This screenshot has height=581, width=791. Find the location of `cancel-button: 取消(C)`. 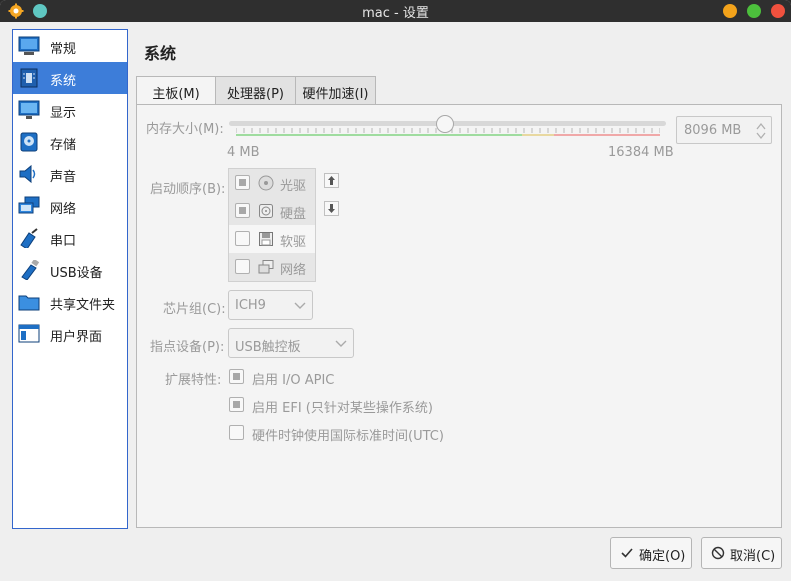

cancel-button: 取消(C) is located at coordinates (741, 553).